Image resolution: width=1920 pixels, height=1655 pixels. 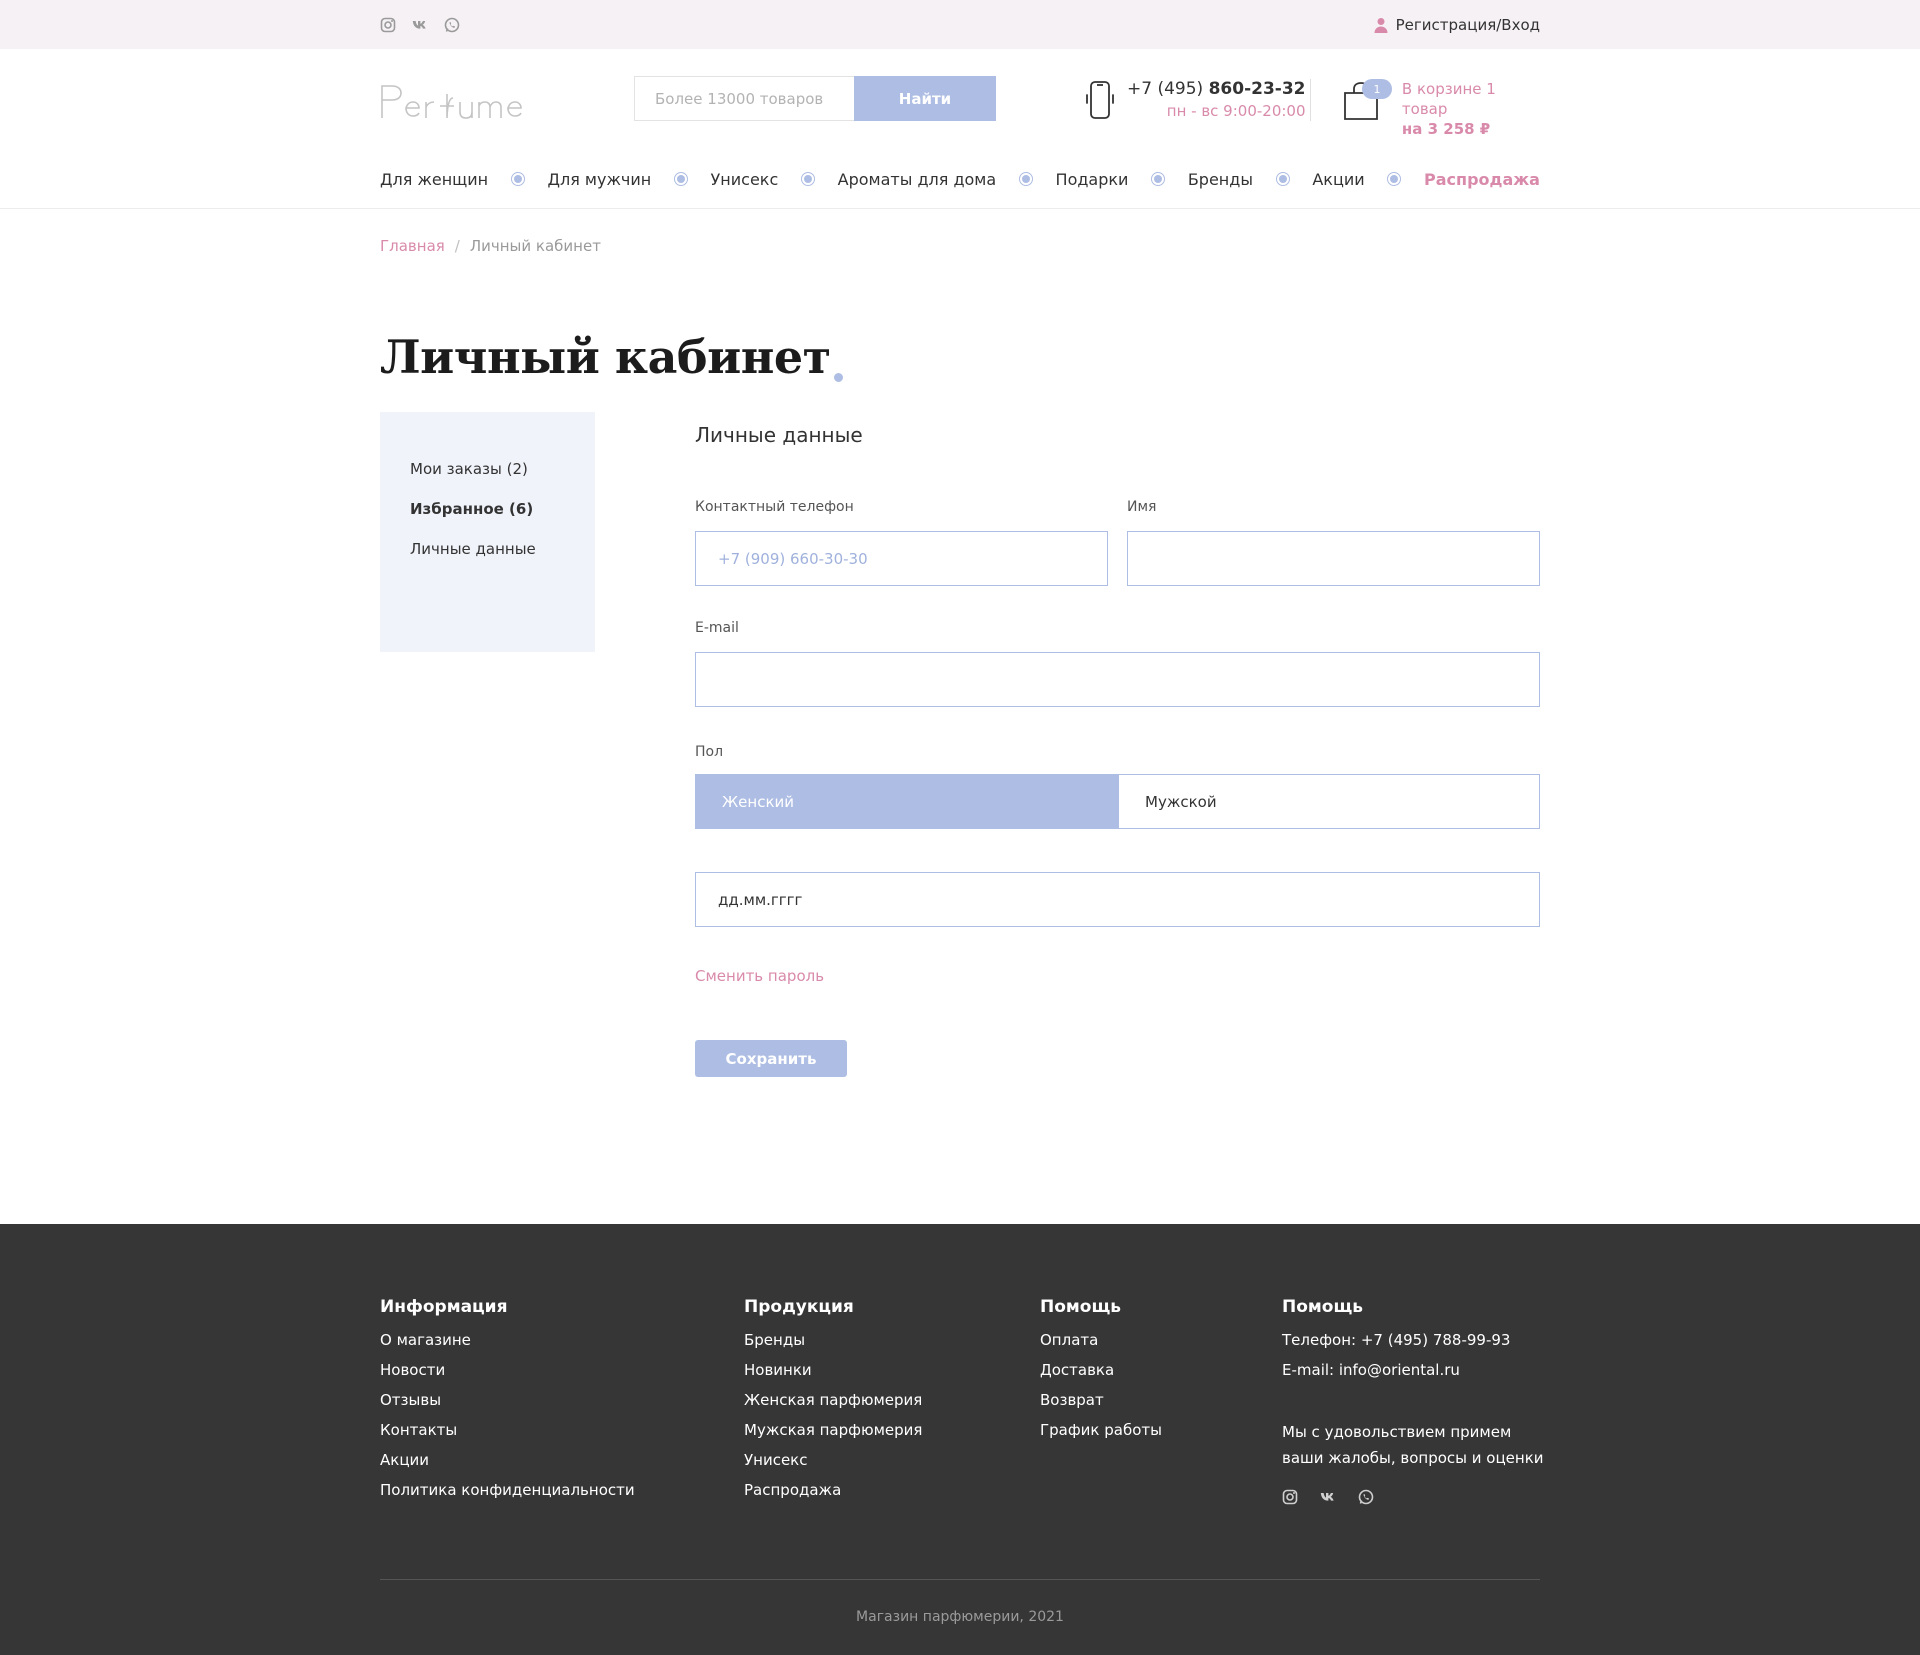 I want to click on sidebar-item-favorites: Избранное (6), so click(x=487, y=509).